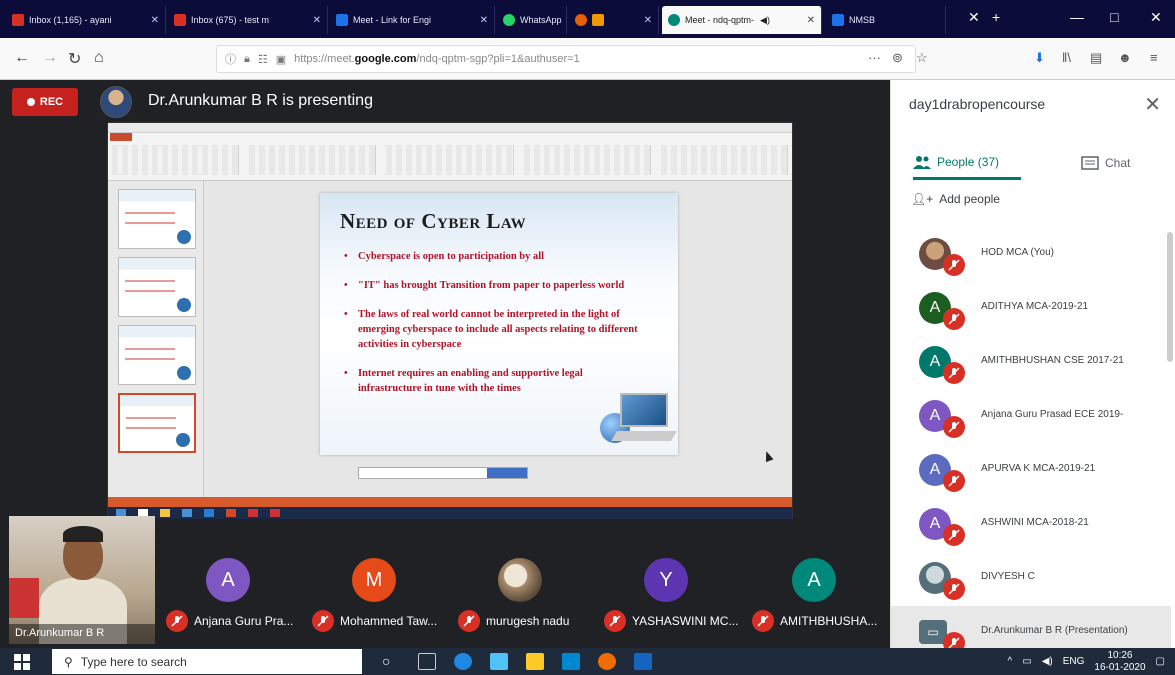 The height and width of the screenshot is (675, 1175). Describe the element at coordinates (1031, 579) in the screenshot. I see `participant-row: DIVYESH C` at that location.